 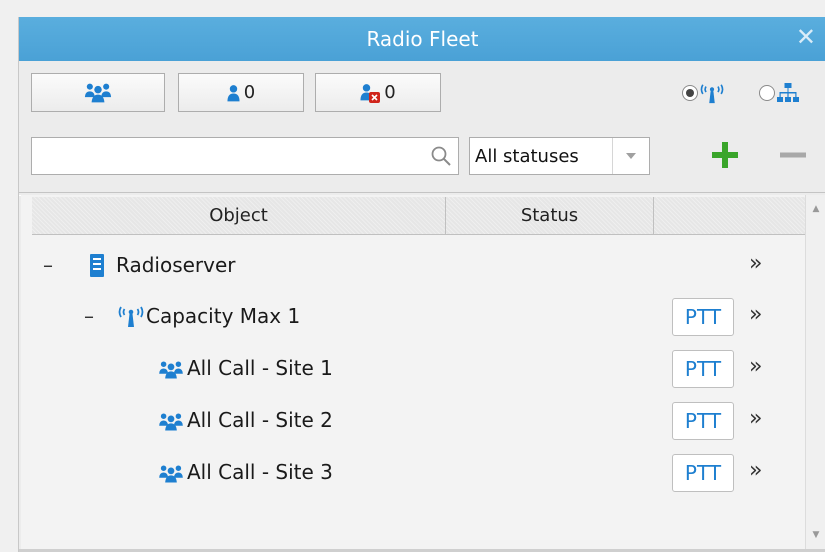 I want to click on close-icon: ✕, so click(x=806, y=37).